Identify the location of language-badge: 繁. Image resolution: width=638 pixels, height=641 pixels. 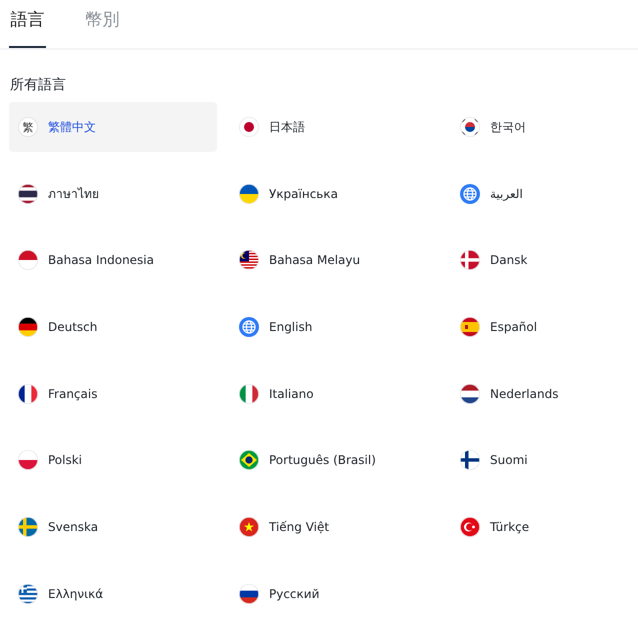
(28, 127).